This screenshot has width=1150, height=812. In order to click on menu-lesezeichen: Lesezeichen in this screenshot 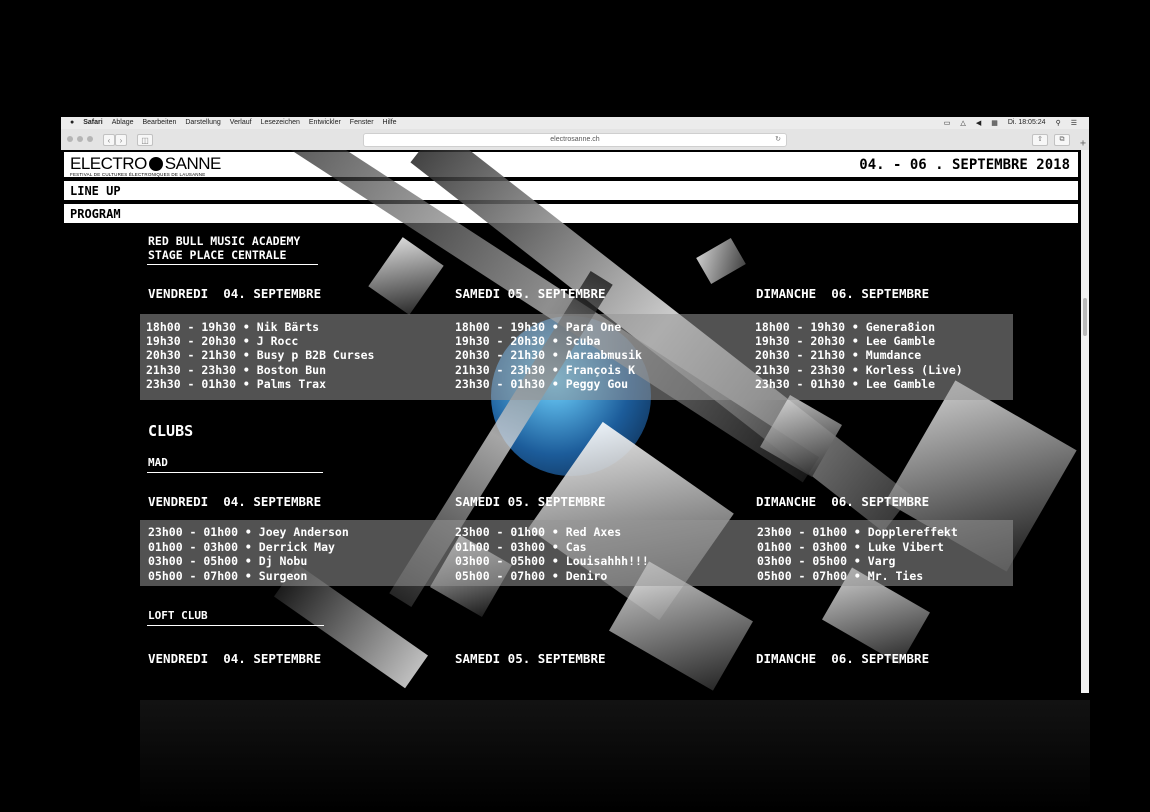, I will do `click(280, 122)`.